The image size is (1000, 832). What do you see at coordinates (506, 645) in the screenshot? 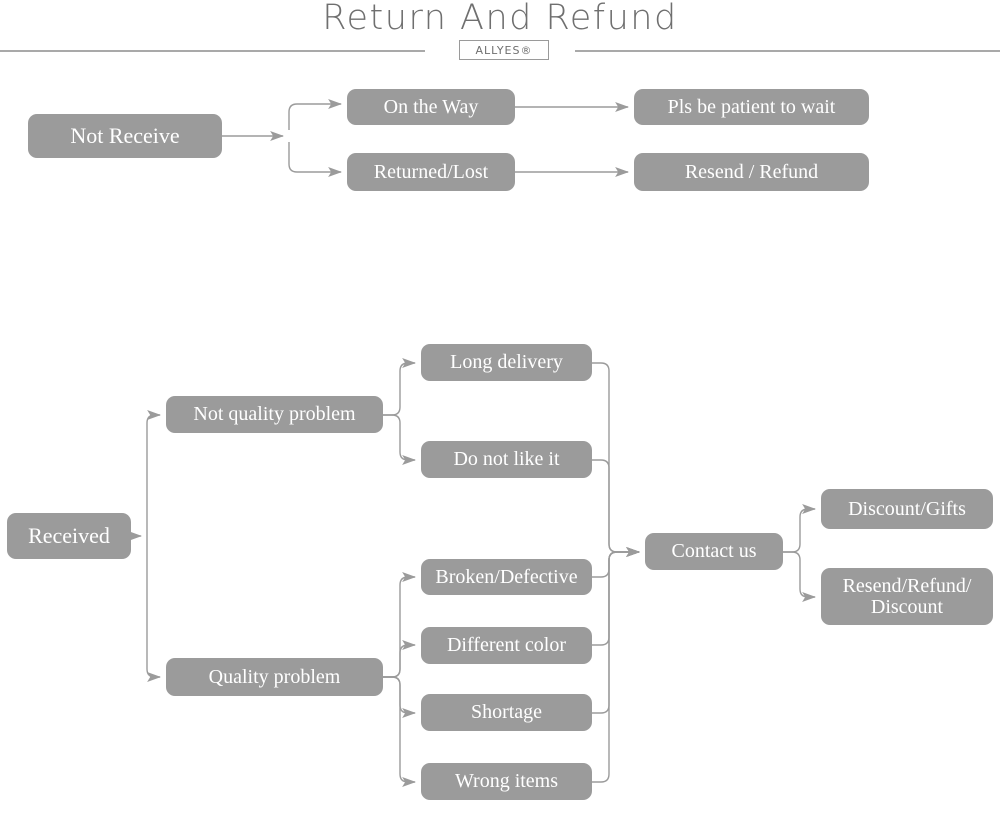
I see `node-different-color: Different color` at bounding box center [506, 645].